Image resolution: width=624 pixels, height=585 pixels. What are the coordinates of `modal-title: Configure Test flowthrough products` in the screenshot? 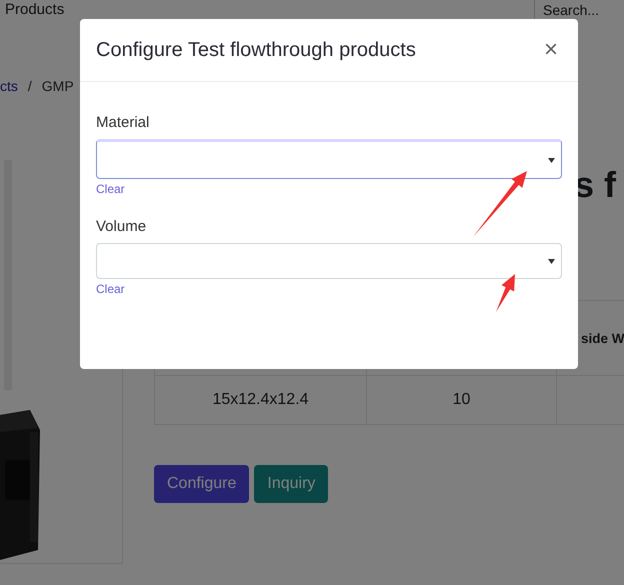 It's located at (256, 50).